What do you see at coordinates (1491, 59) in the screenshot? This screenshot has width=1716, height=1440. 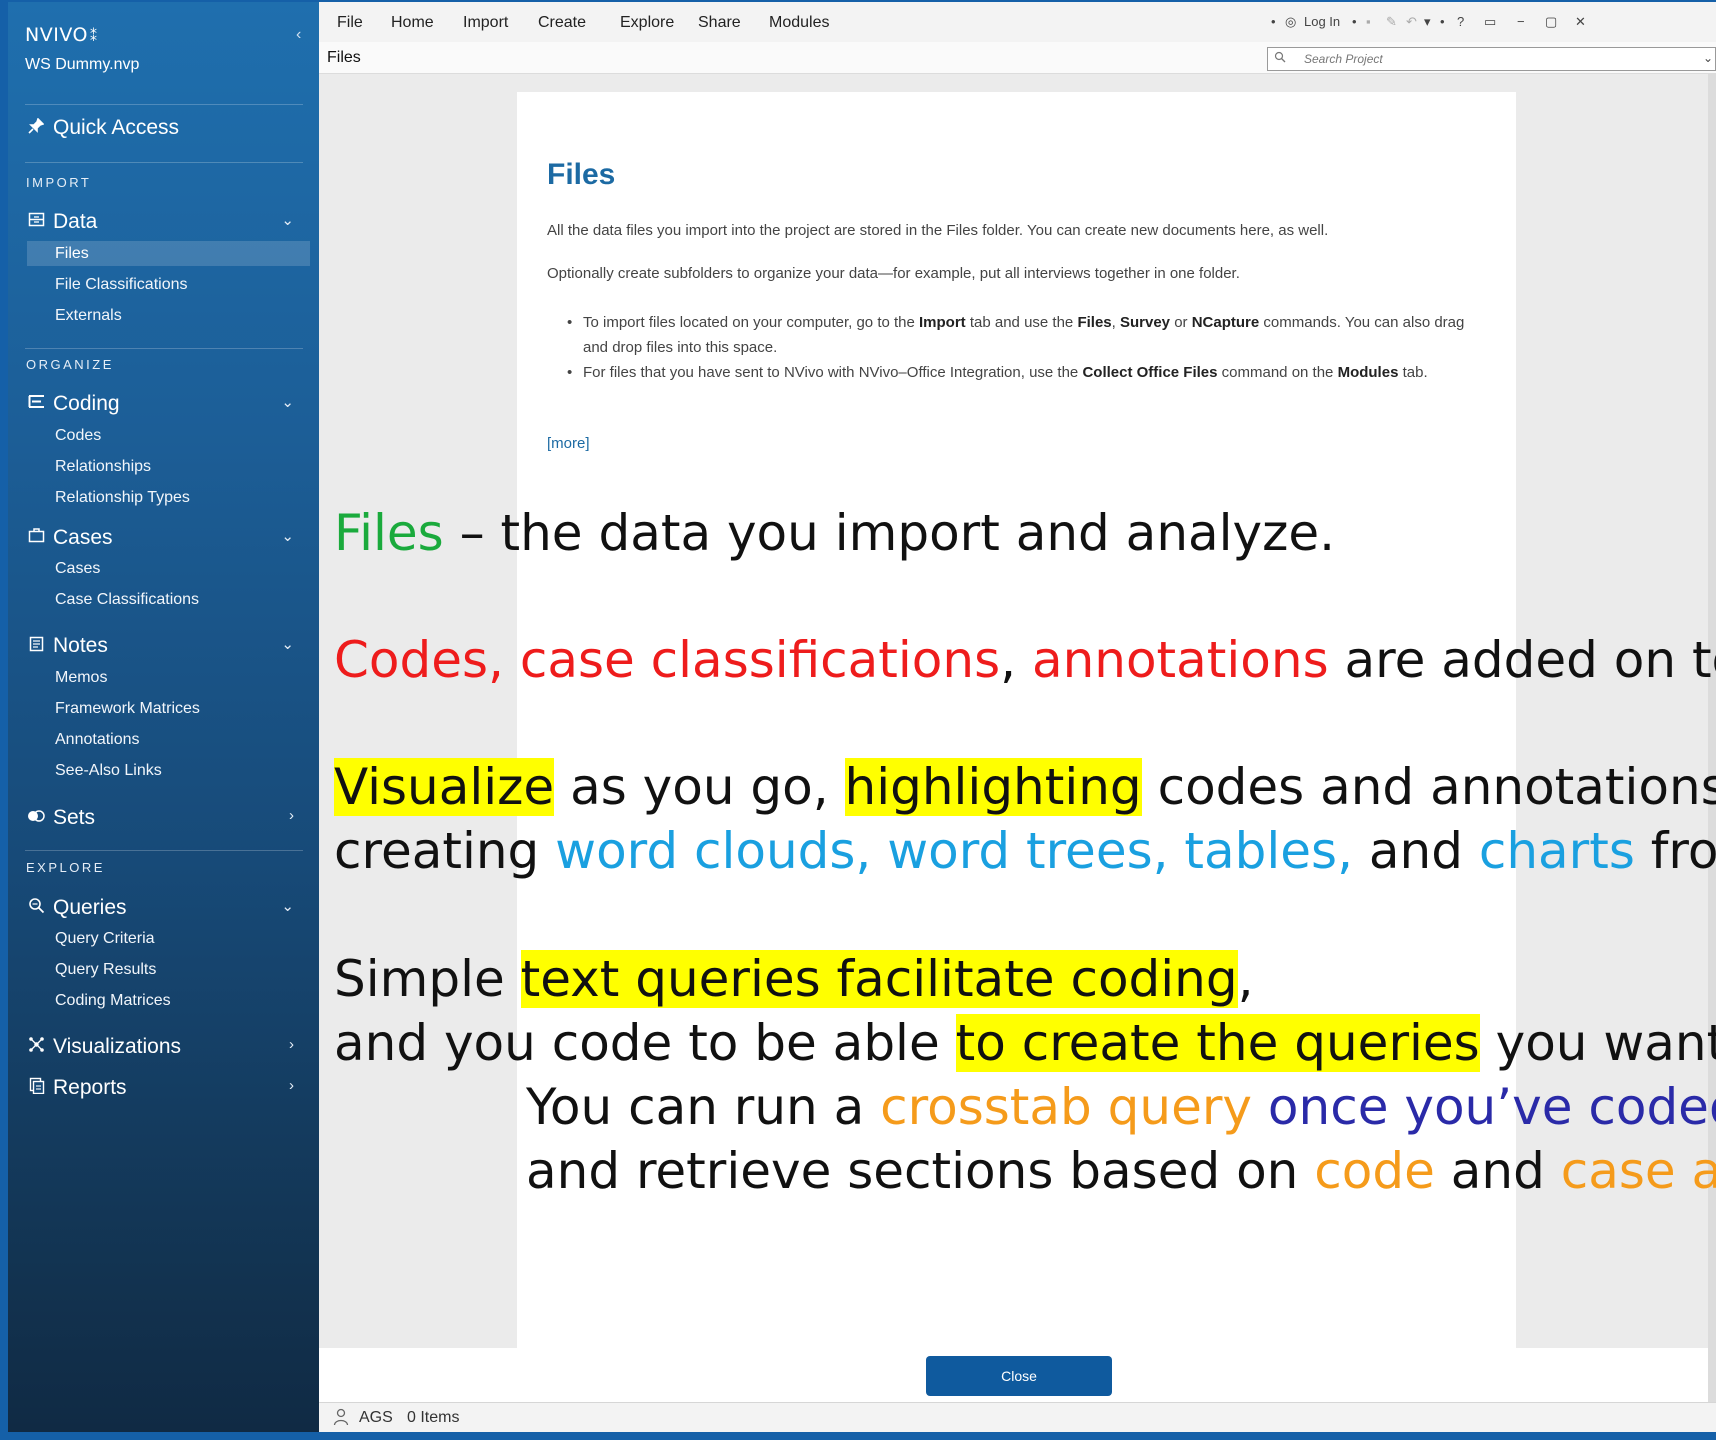 I see `search-input: Search Project ⌄` at bounding box center [1491, 59].